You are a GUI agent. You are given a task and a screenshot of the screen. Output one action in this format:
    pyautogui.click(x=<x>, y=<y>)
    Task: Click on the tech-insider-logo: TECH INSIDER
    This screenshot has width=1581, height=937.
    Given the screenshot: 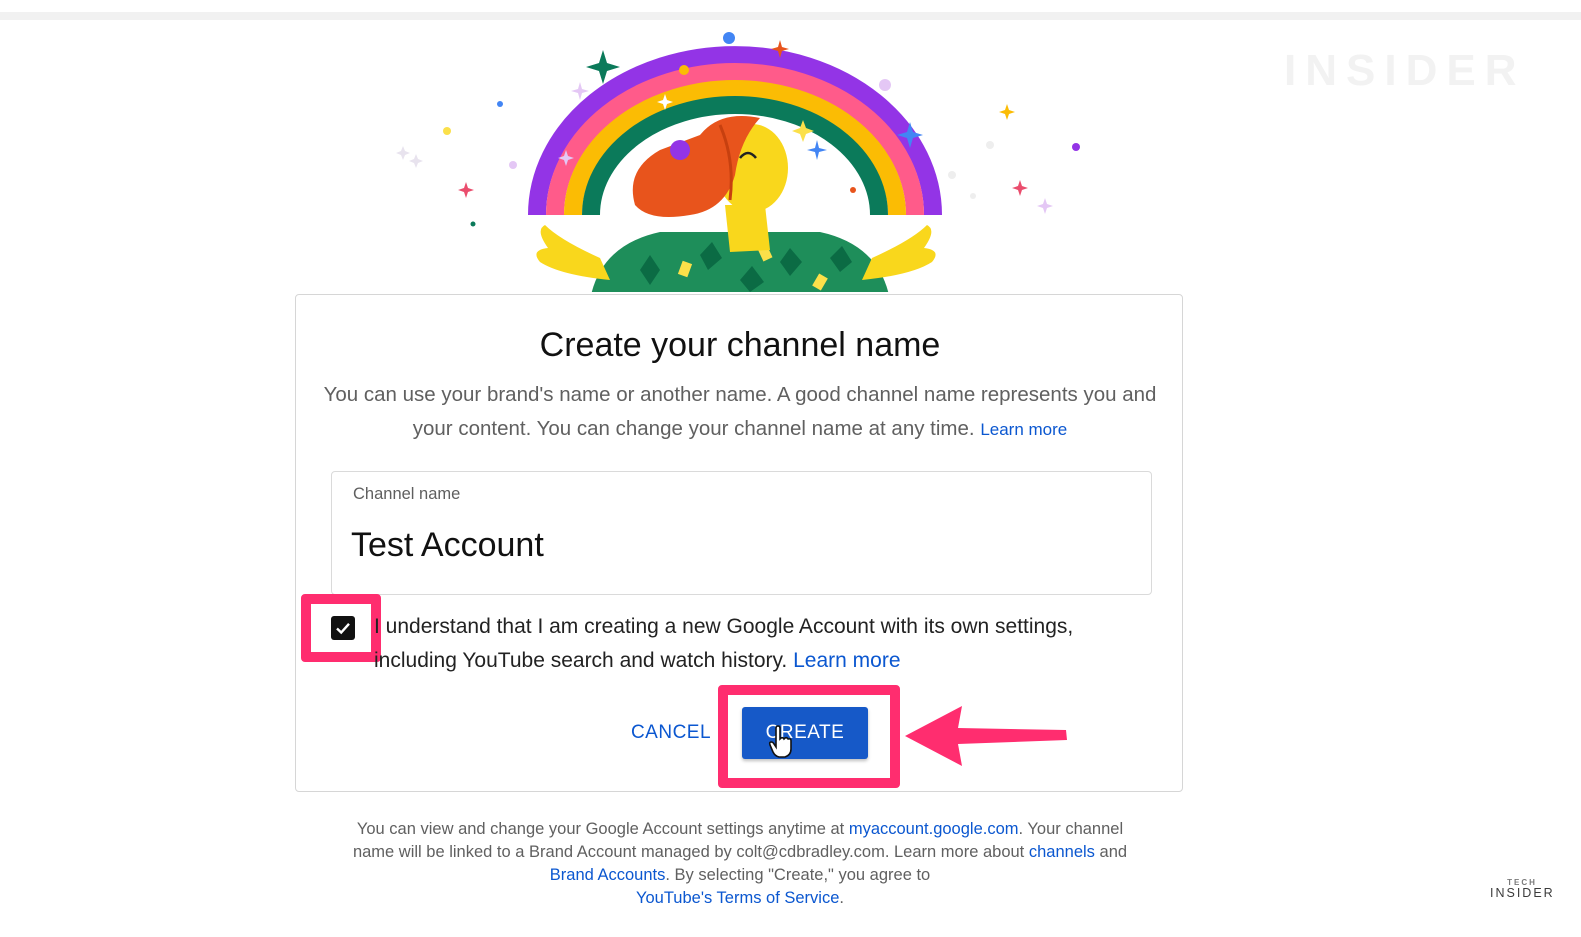 What is the action you would take?
    pyautogui.click(x=1522, y=888)
    